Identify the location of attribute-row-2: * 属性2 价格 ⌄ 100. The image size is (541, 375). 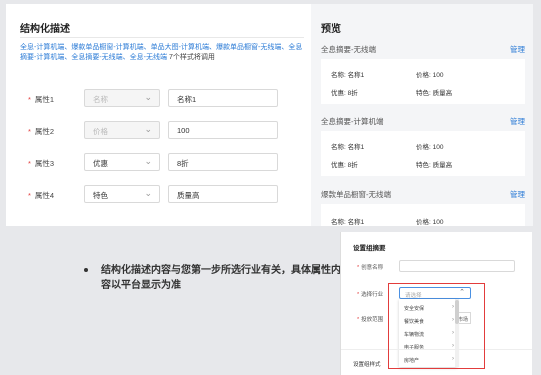
(158, 131).